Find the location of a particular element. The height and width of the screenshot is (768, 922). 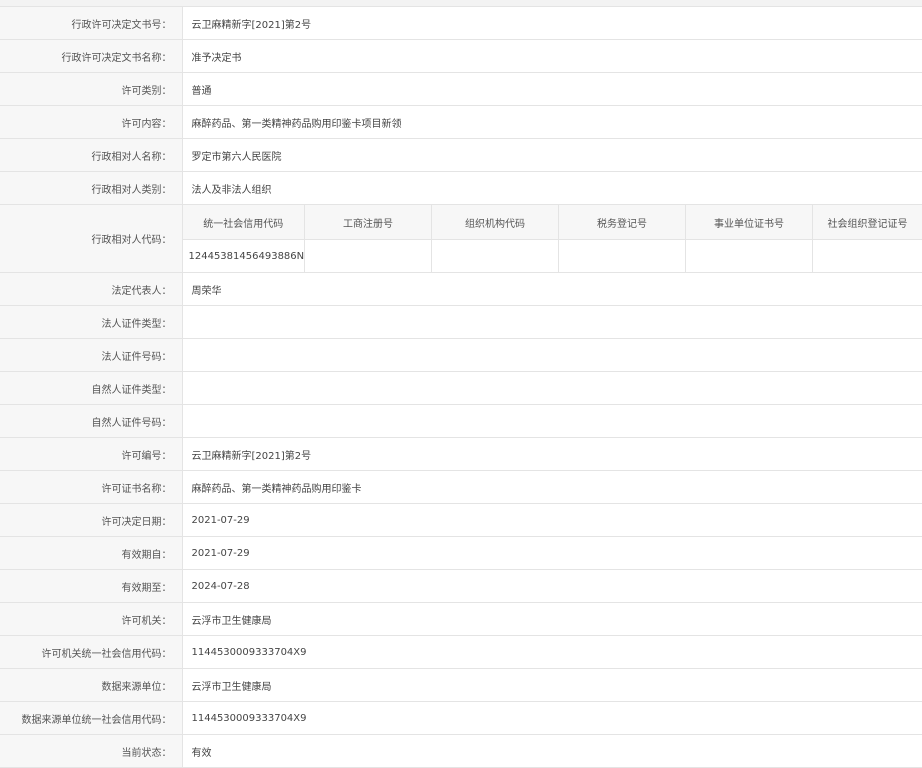

detail-row: 有效期自：2021-07-29 is located at coordinates (461, 553).